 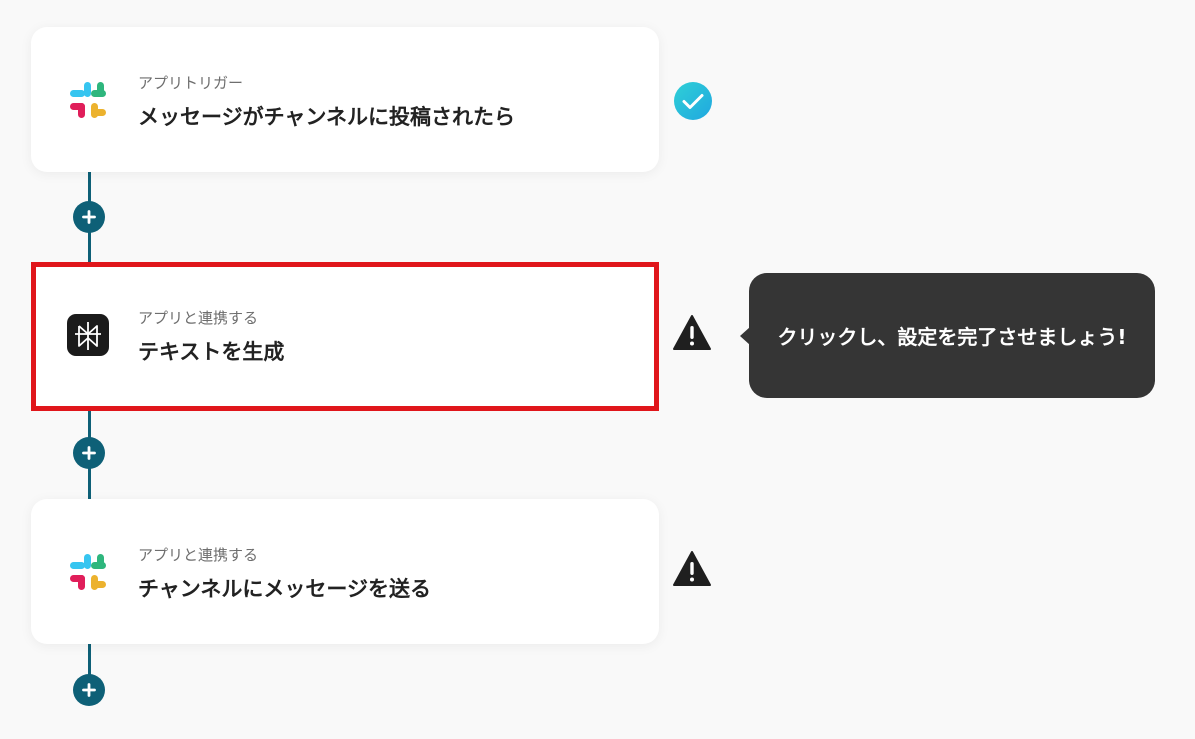 What do you see at coordinates (284, 589) in the screenshot?
I see `step-title: チャンネルにメッセージを送る` at bounding box center [284, 589].